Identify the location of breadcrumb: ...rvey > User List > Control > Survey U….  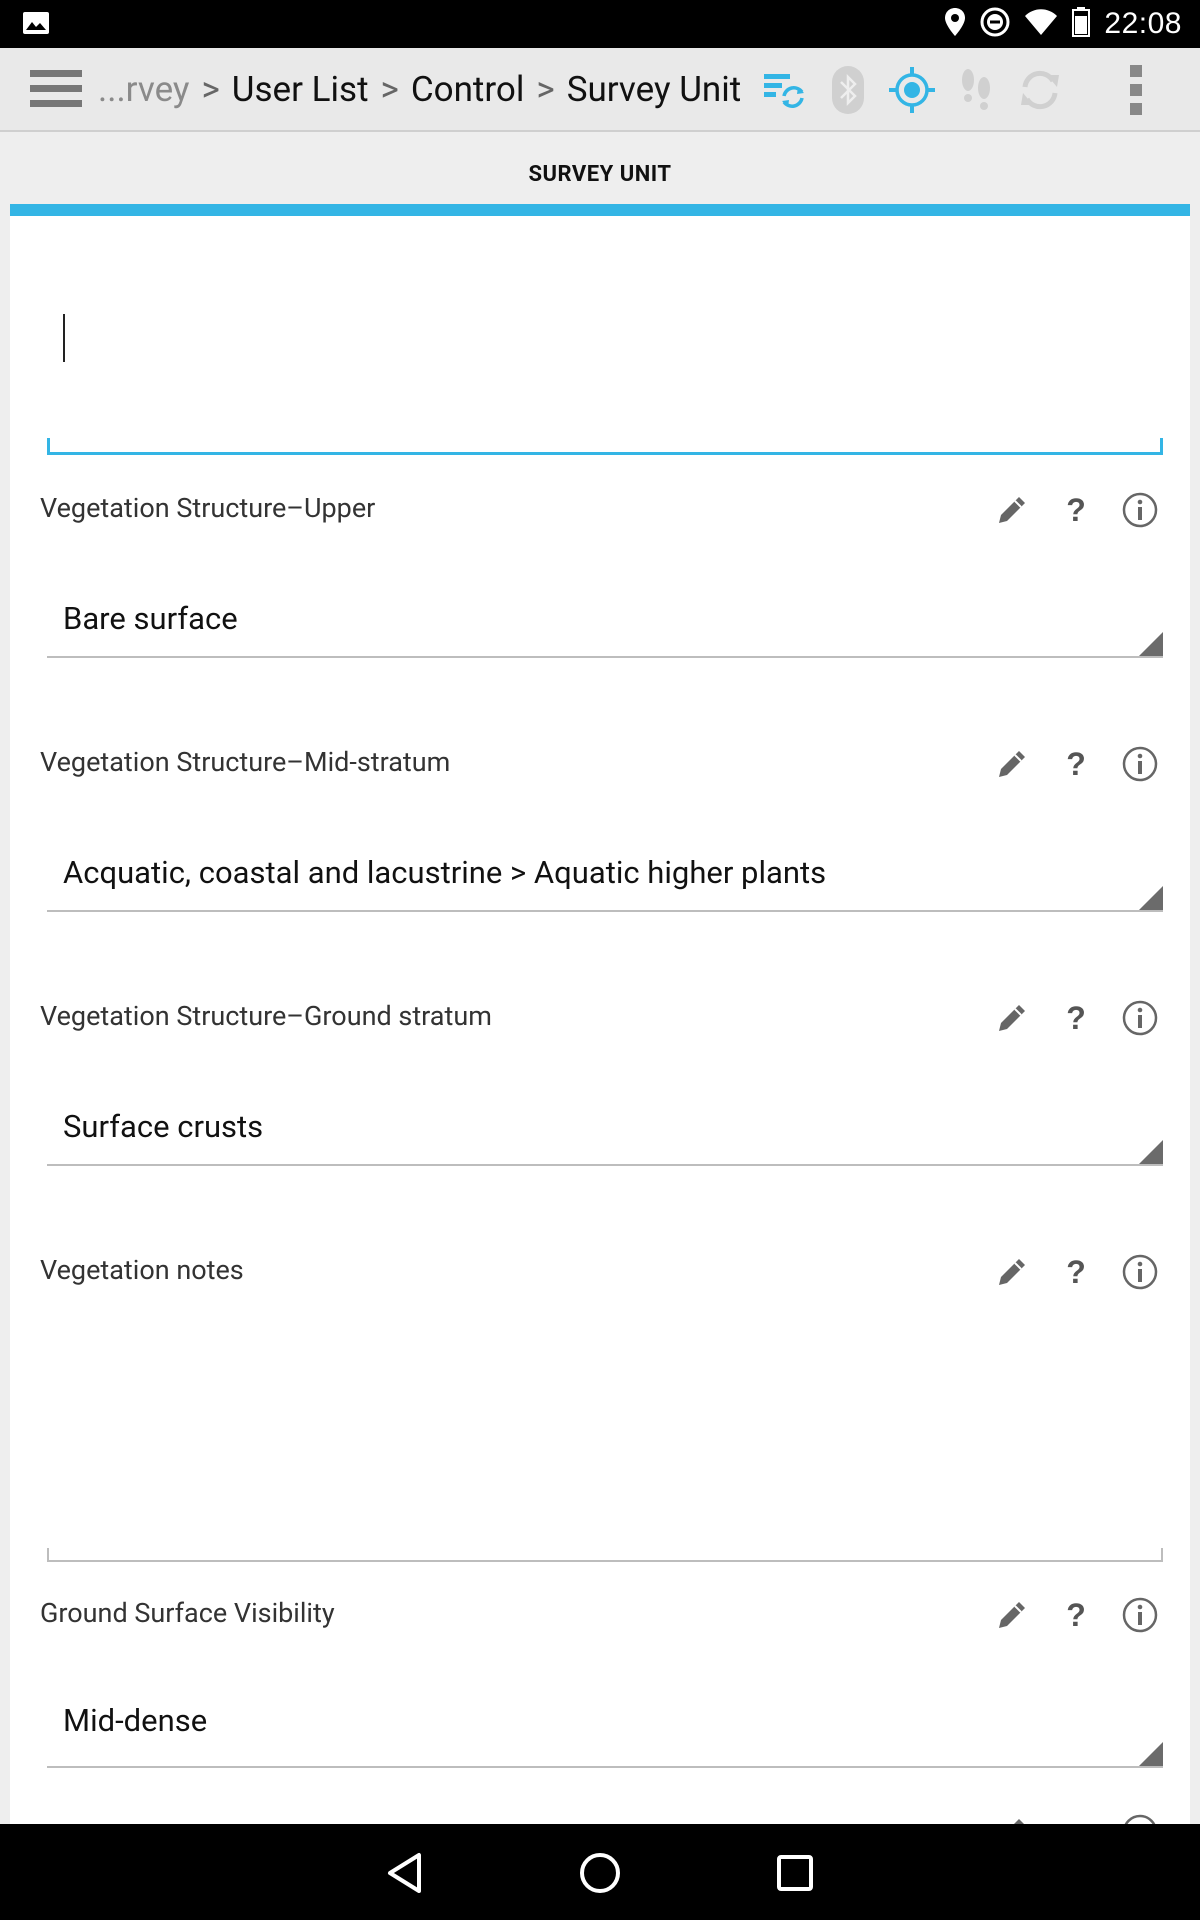
(420, 89).